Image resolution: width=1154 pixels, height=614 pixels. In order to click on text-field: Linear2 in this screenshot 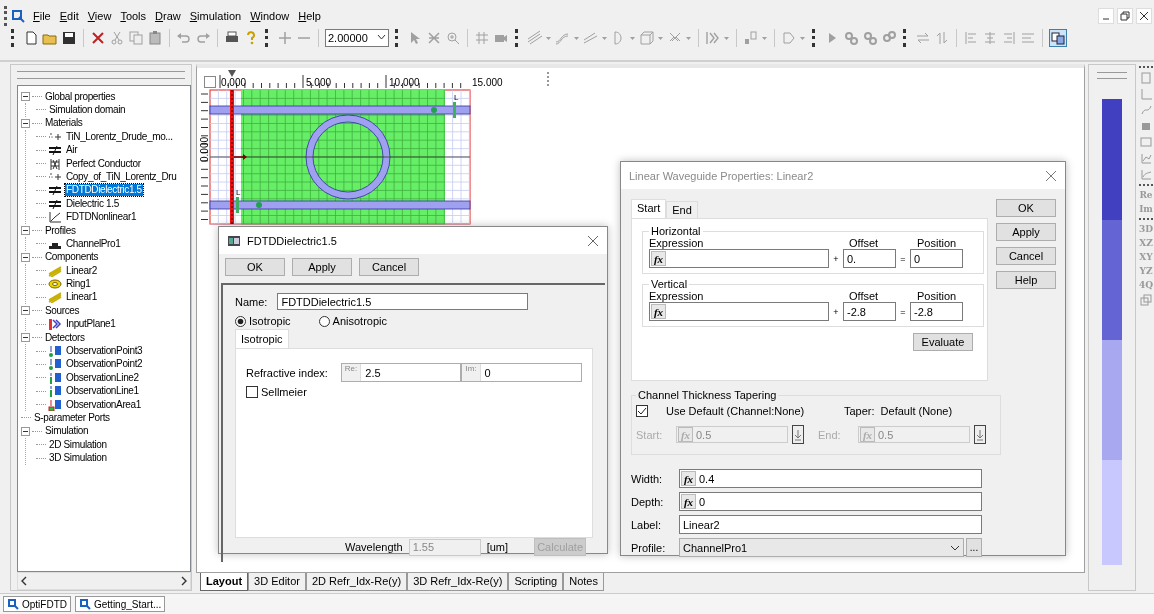, I will do `click(830, 524)`.